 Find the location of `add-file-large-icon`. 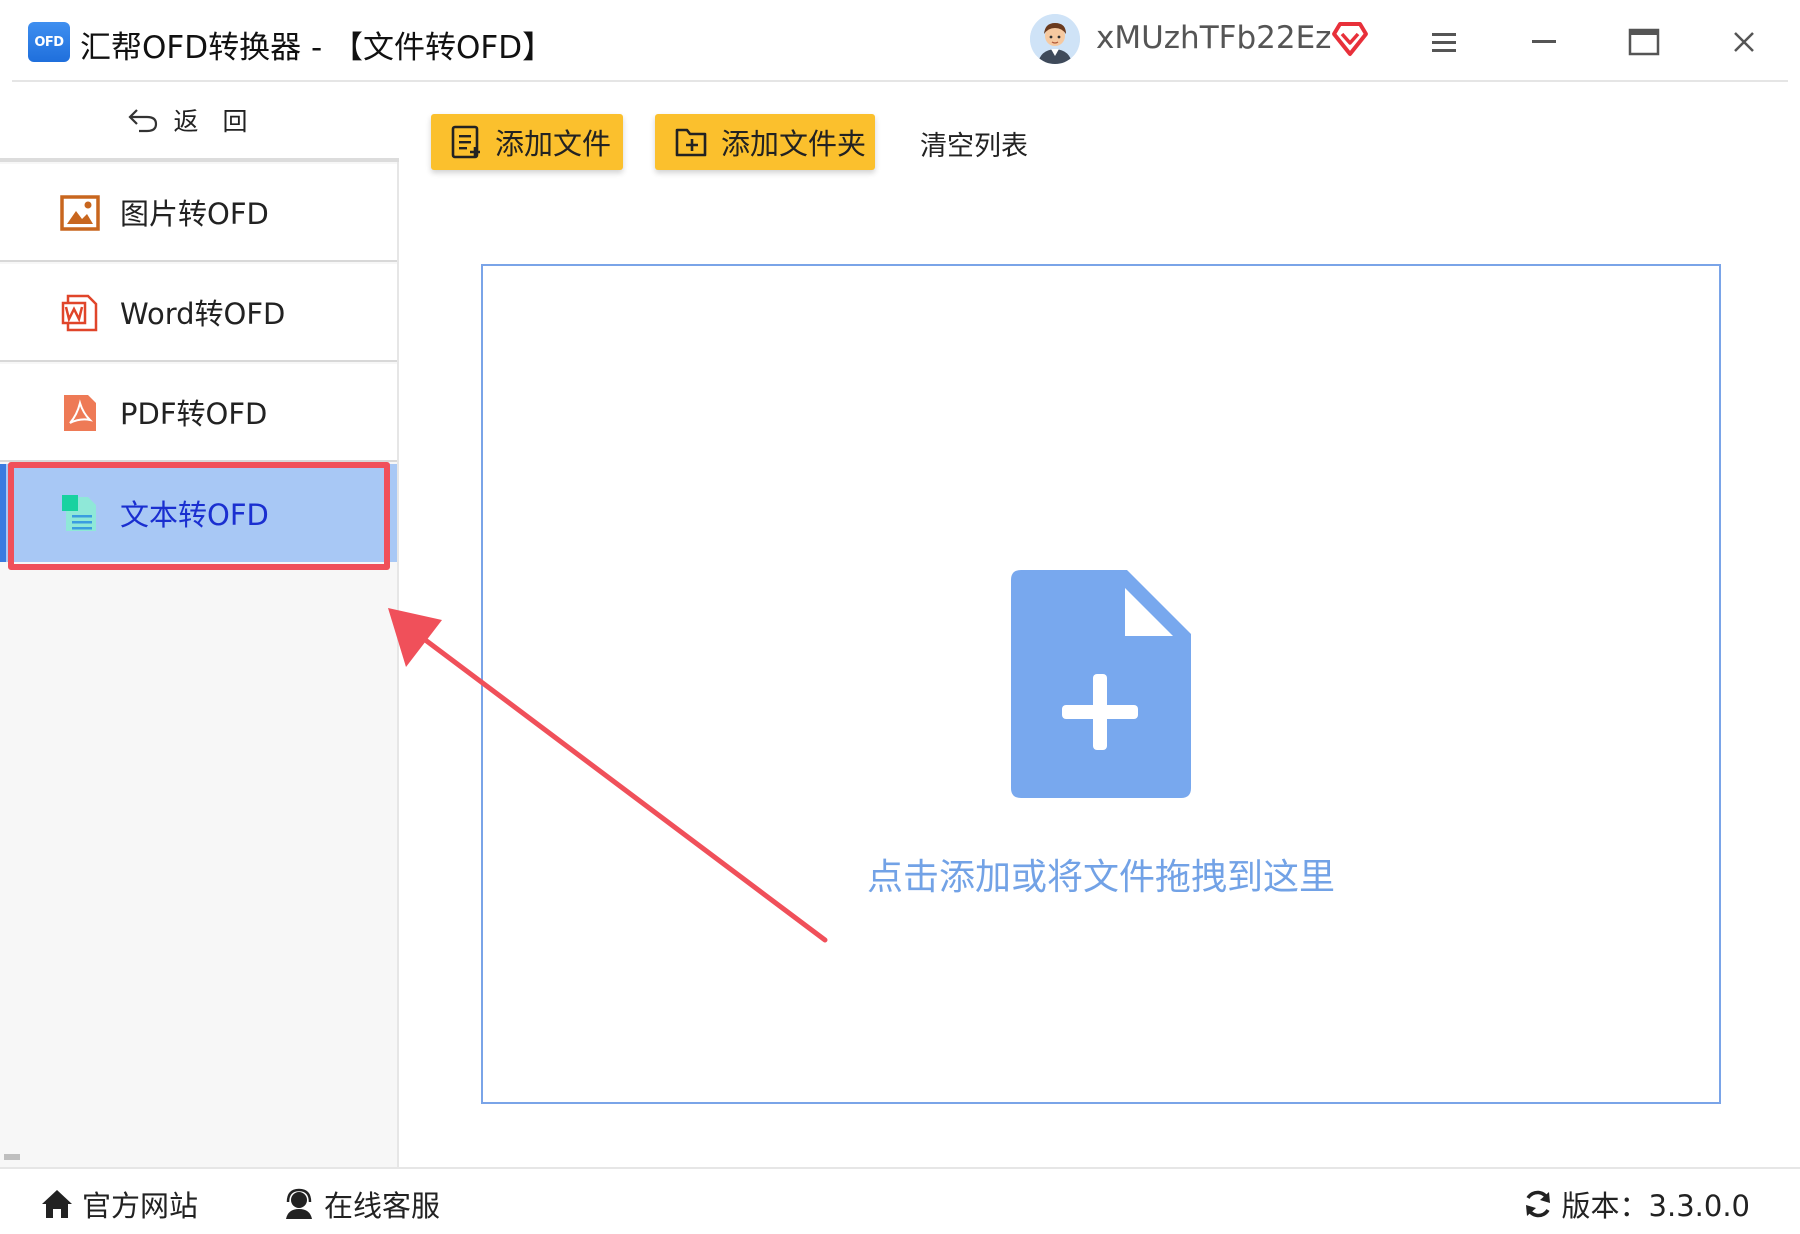

add-file-large-icon is located at coordinates (1101, 684).